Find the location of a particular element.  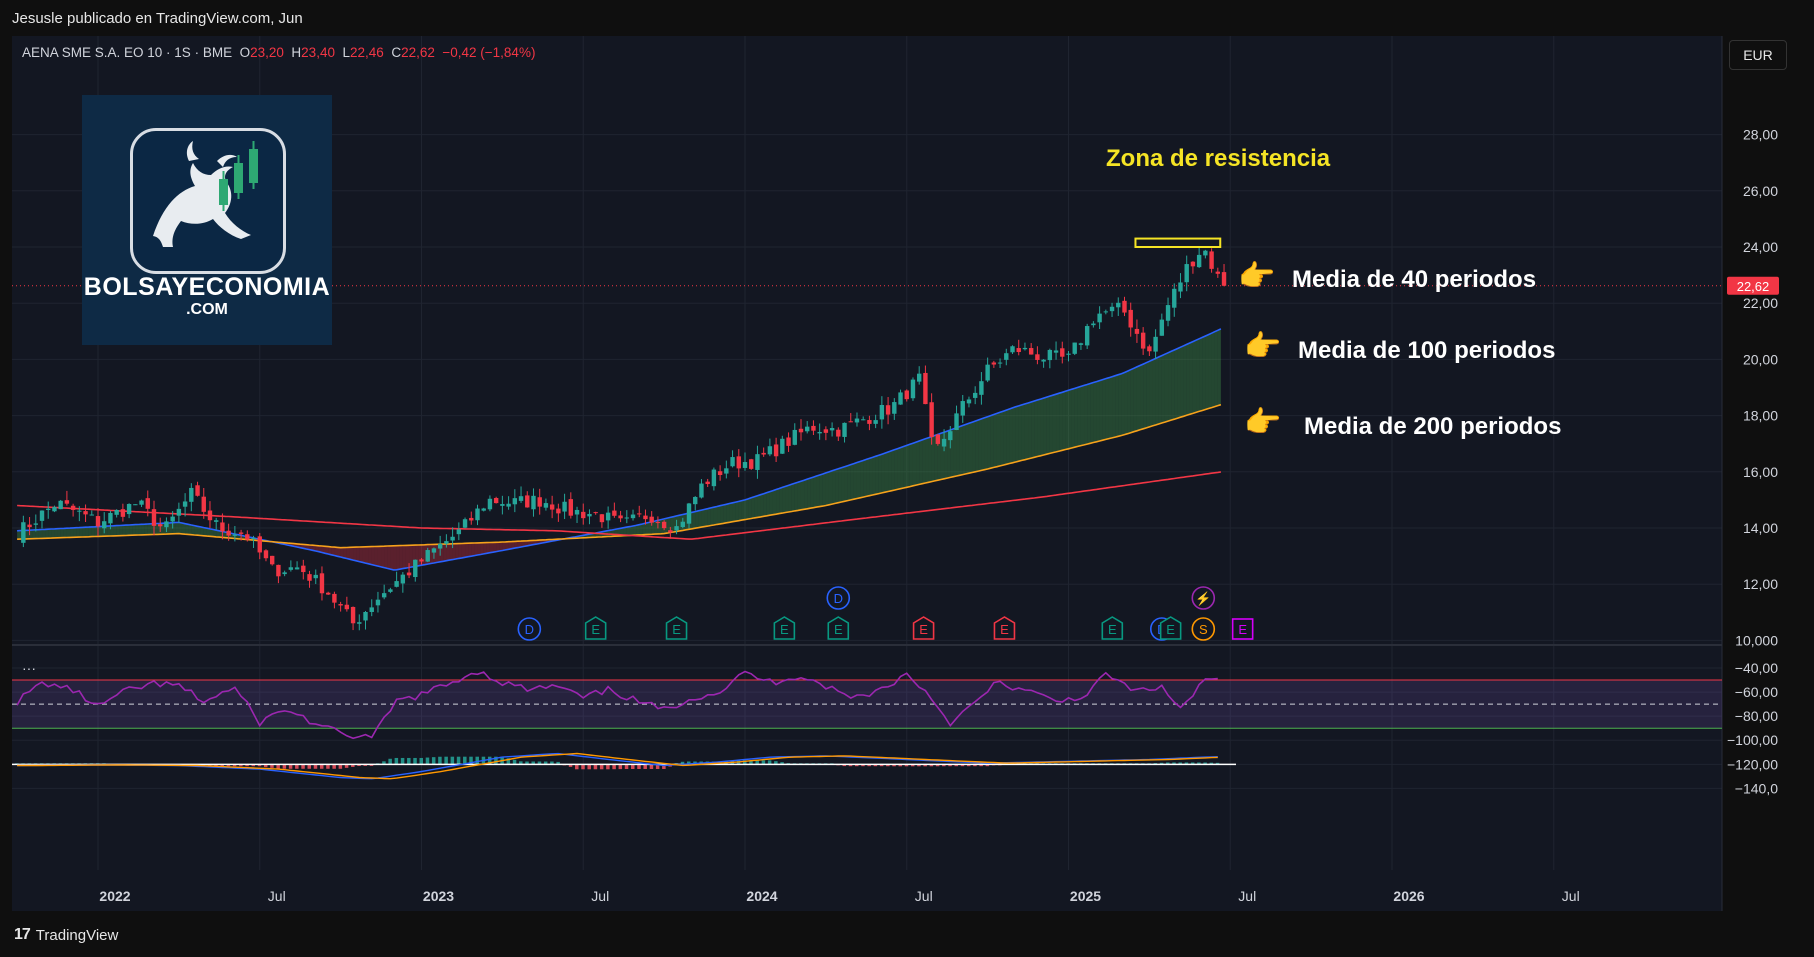

tradingview-brand: TradingView is located at coordinates (77, 935).